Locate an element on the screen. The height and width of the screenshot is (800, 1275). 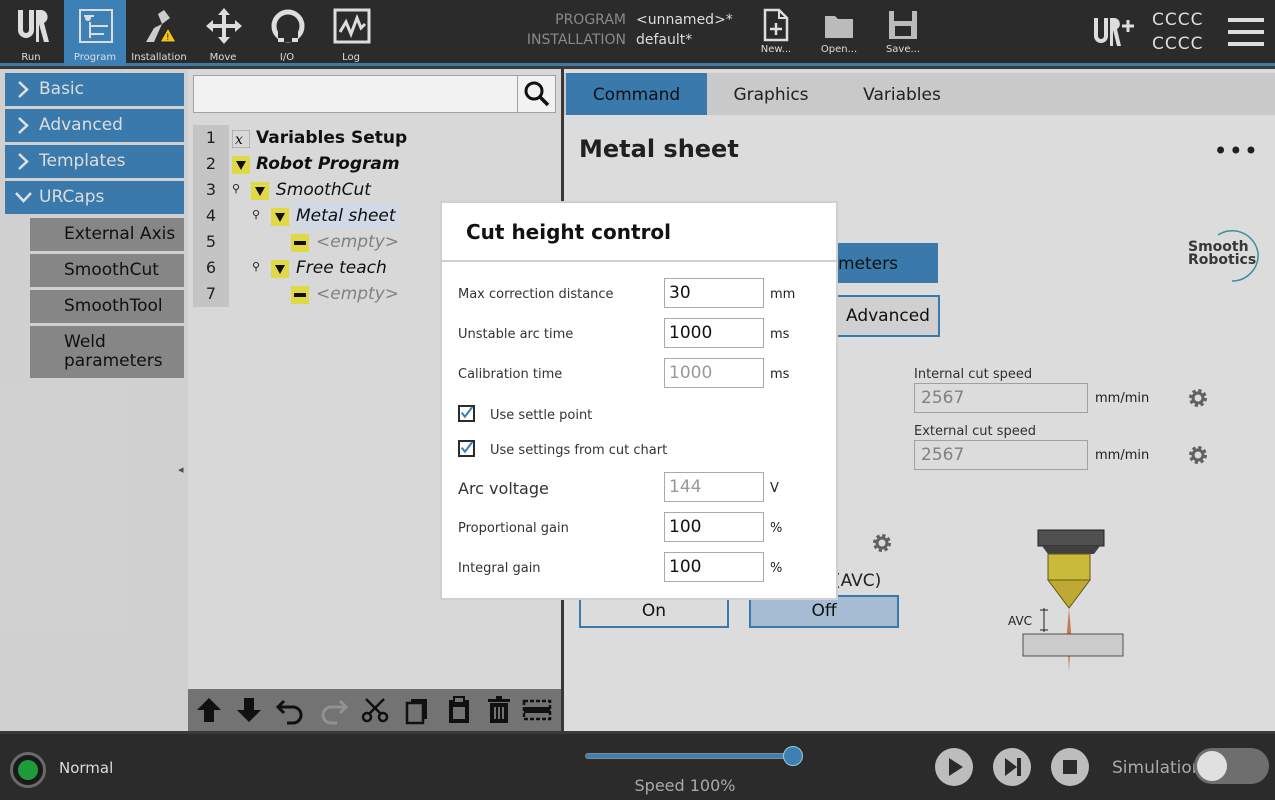
robot-status: Normal is located at coordinates (86, 768).